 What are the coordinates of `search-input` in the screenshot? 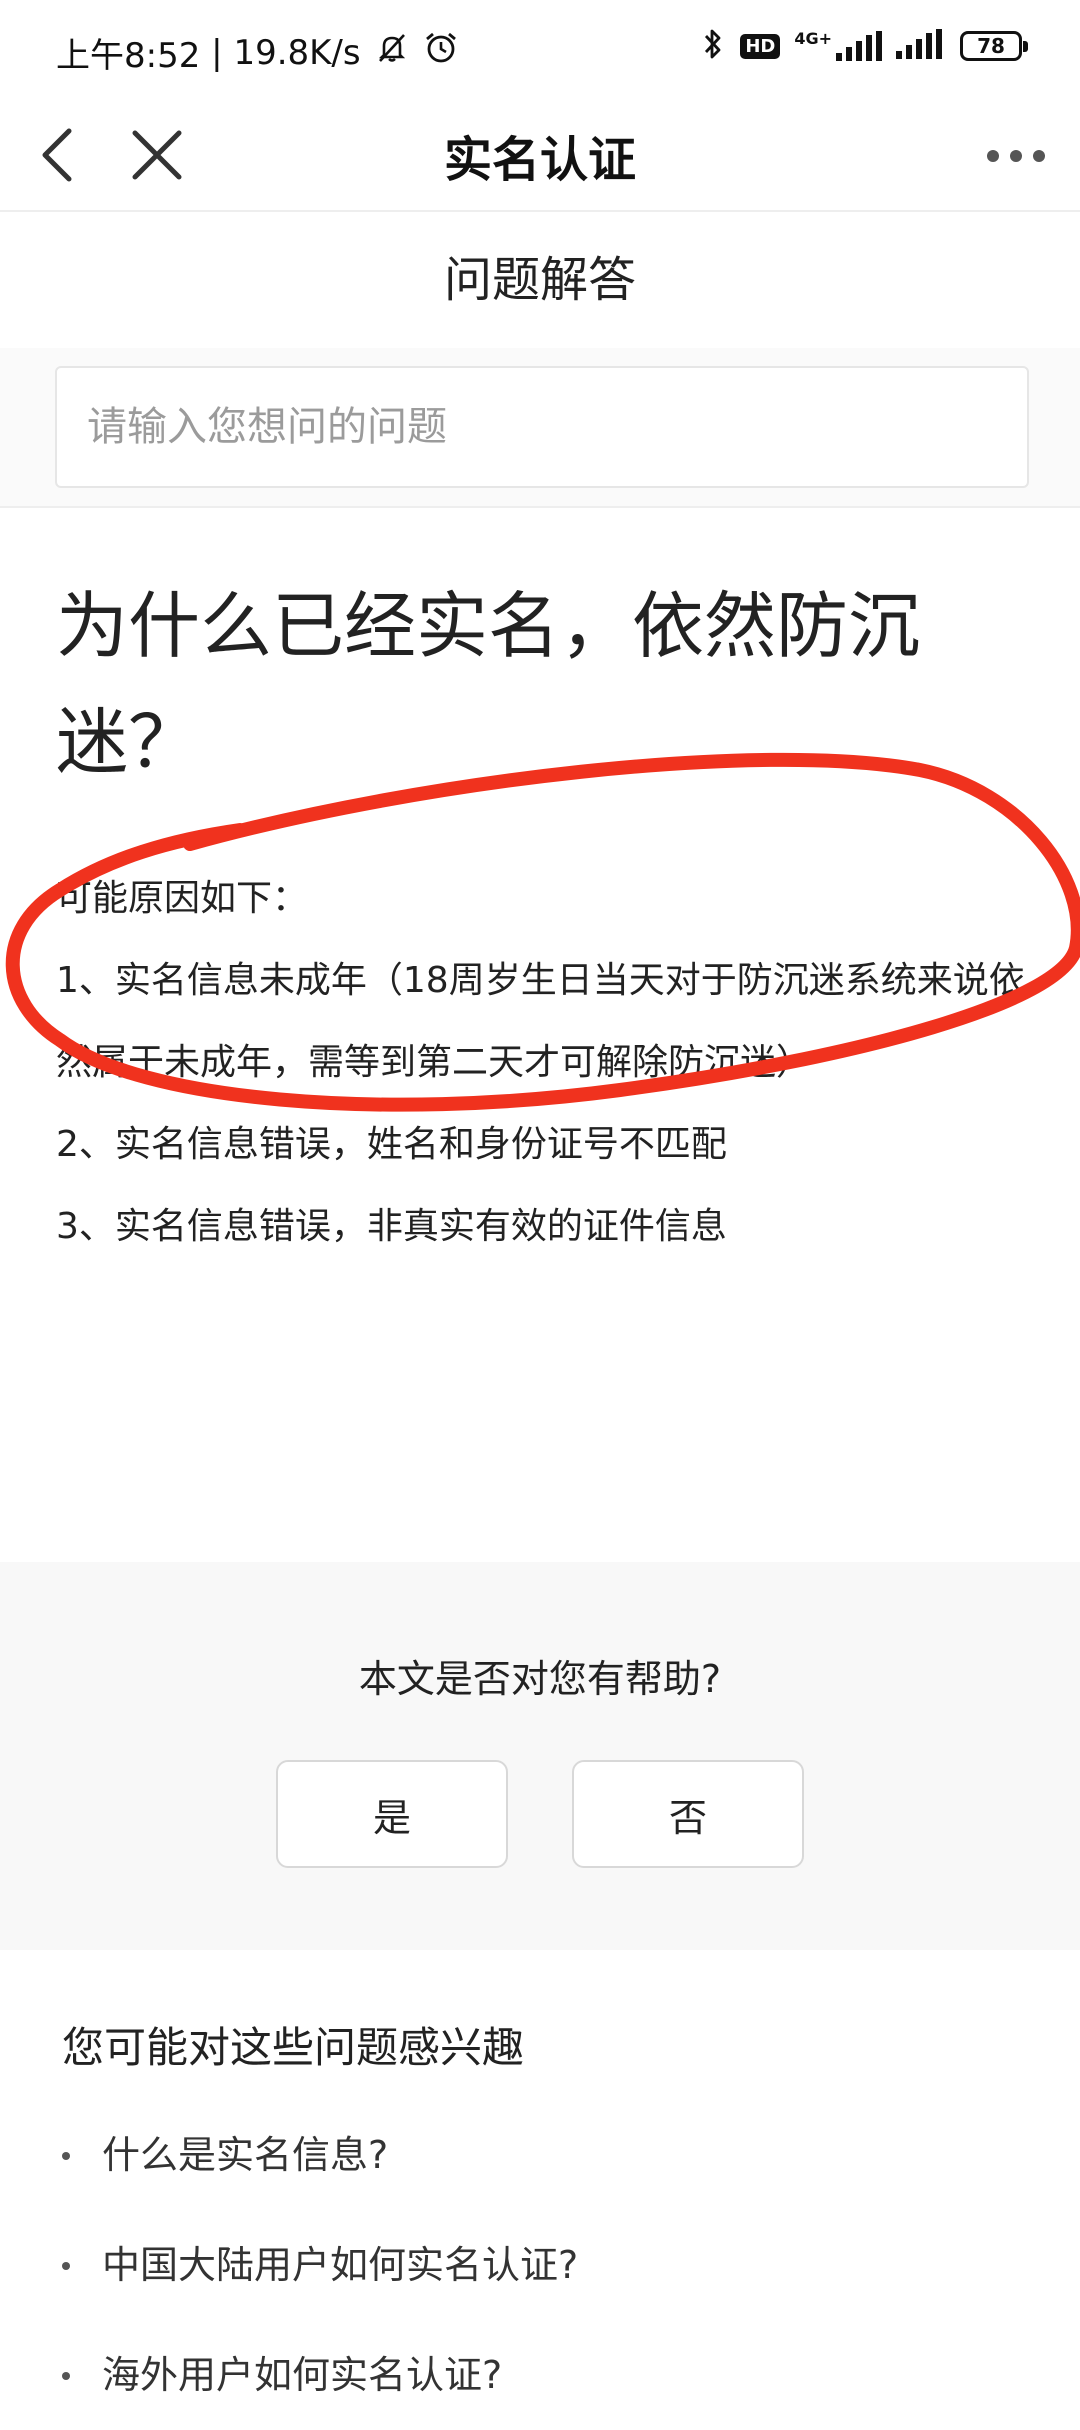 It's located at (542, 427).